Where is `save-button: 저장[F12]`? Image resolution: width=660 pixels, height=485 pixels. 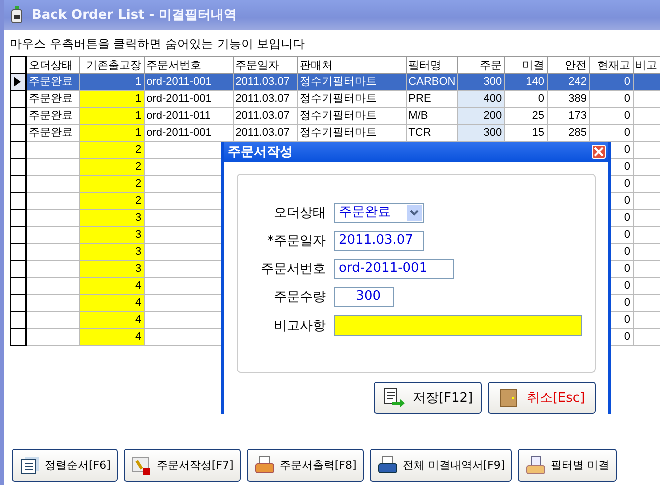 save-button: 저장[F12] is located at coordinates (428, 398).